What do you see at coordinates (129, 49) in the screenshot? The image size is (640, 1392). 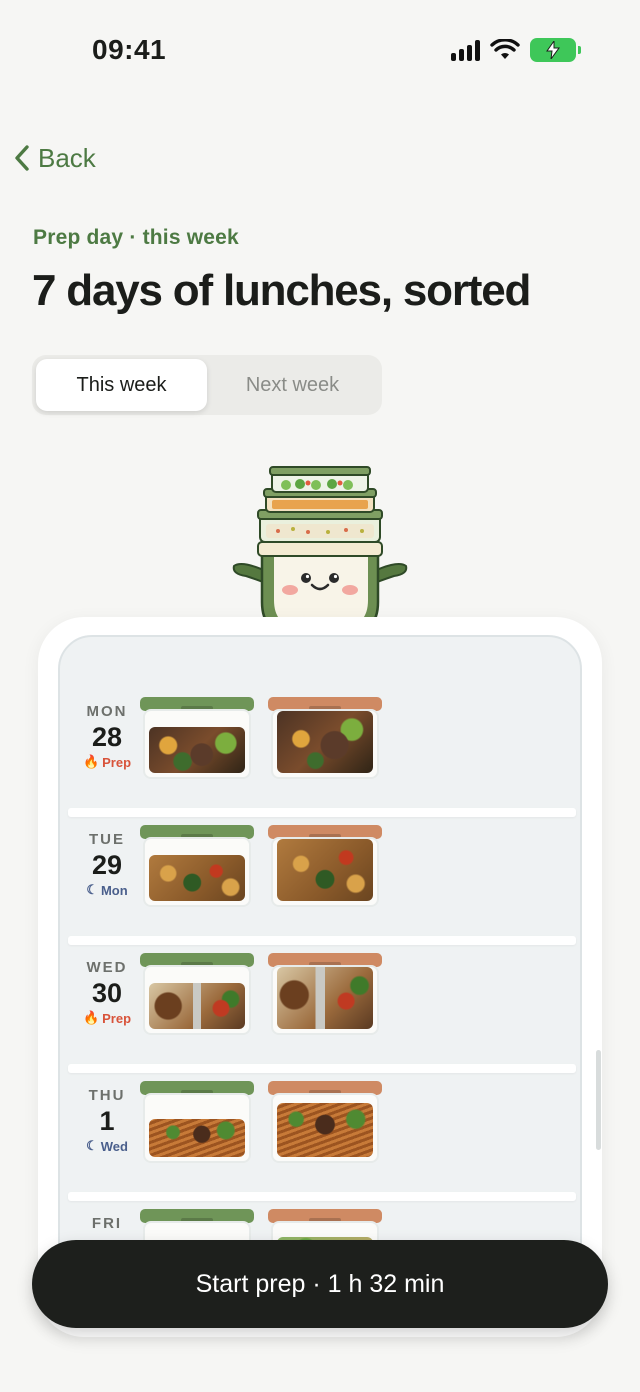 I see `status-time: 09:41` at bounding box center [129, 49].